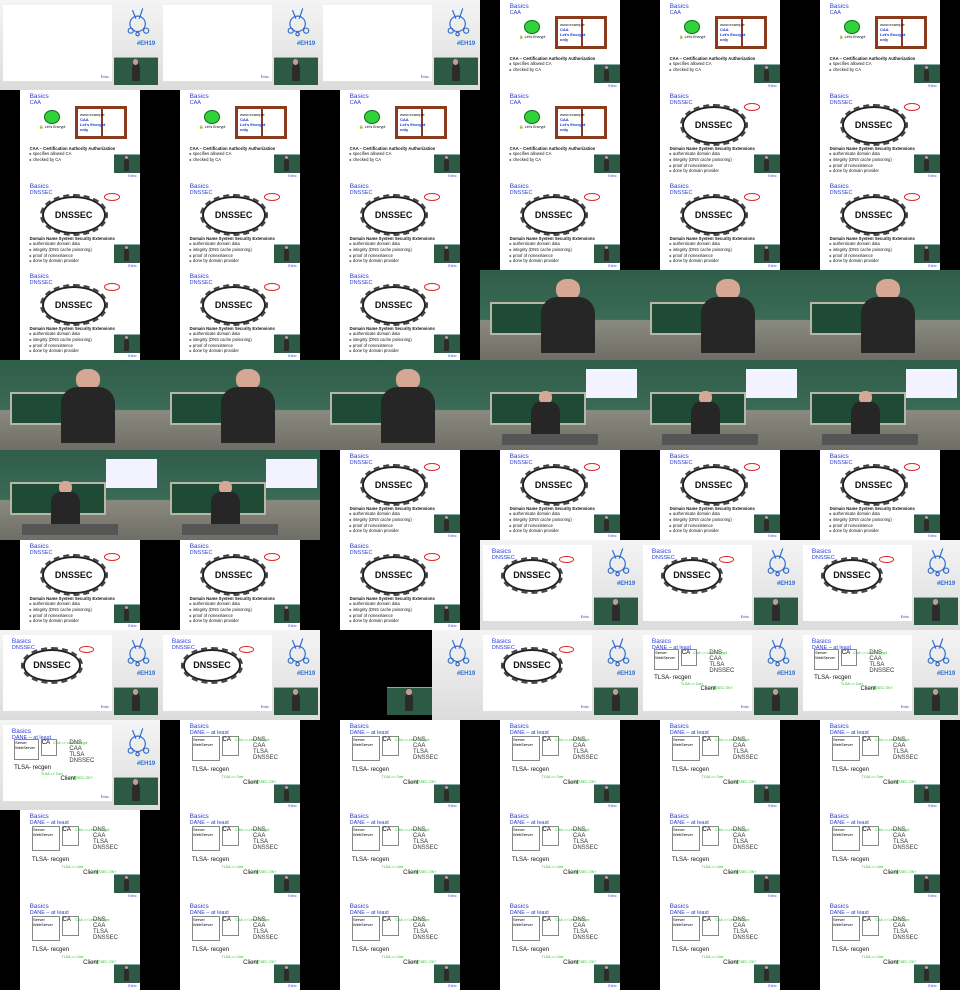 The image size is (960, 990). I want to click on client-label: Client, so click(571, 782).